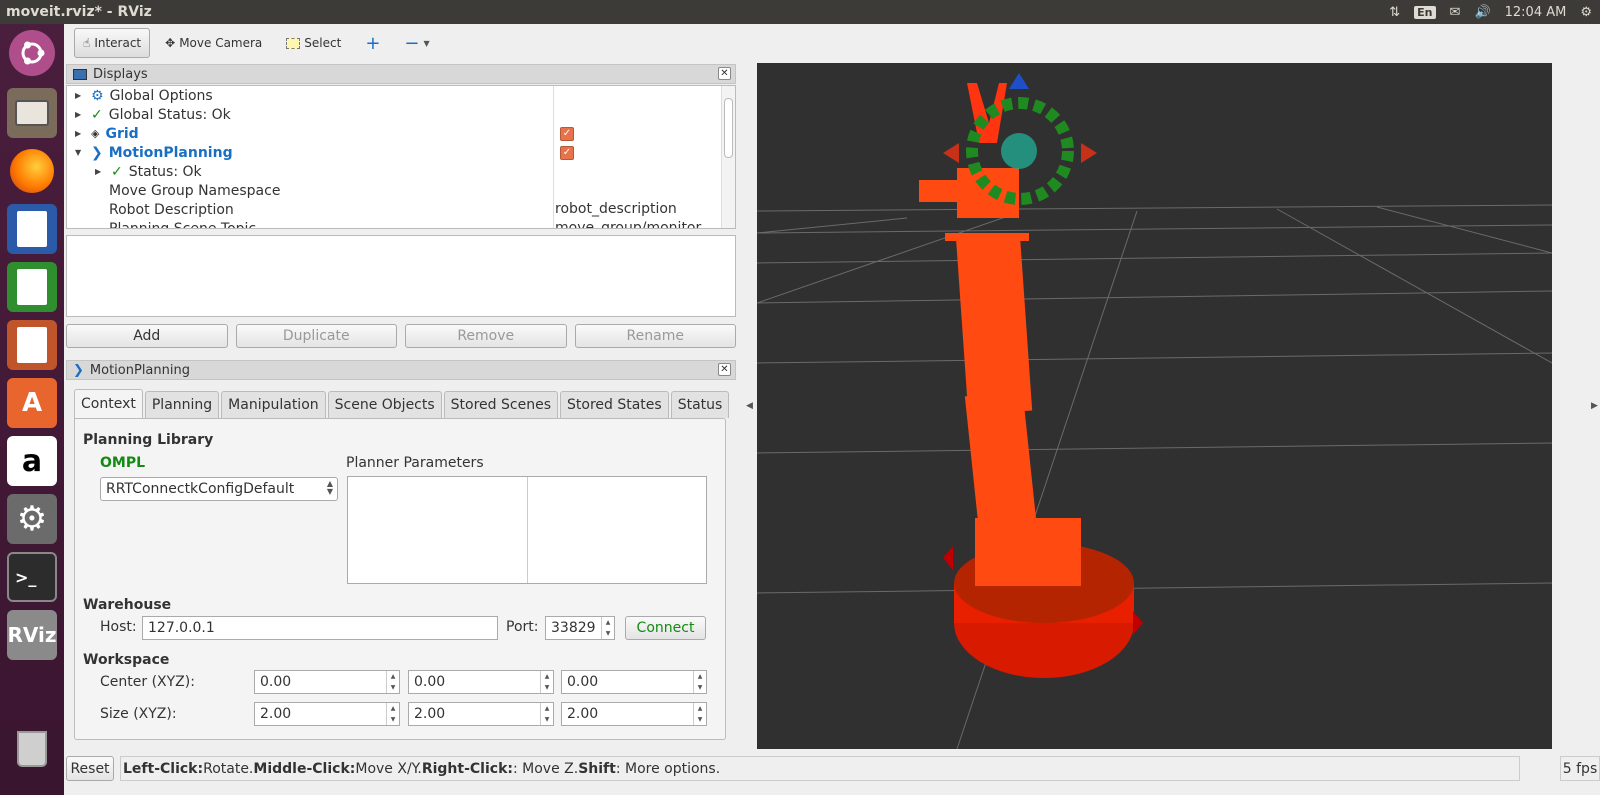 The height and width of the screenshot is (795, 1600). What do you see at coordinates (749, 406) in the screenshot?
I see `collapse-left-arrow-icon: ◀` at bounding box center [749, 406].